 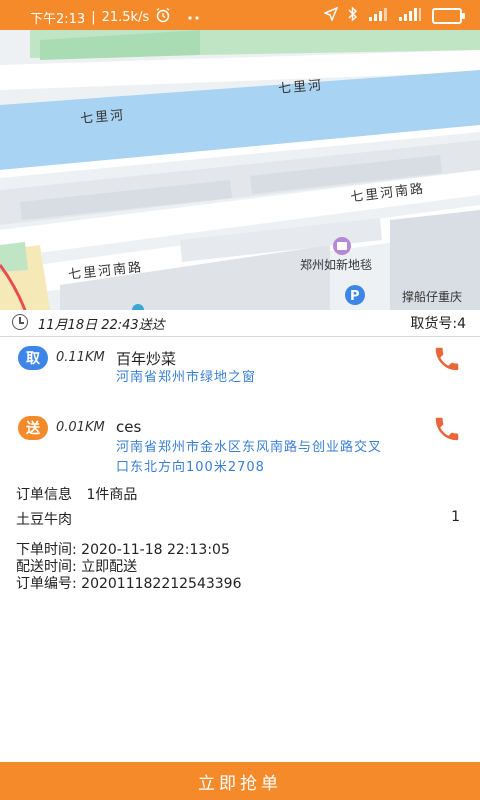 I want to click on clock-icon, so click(x=20, y=322).